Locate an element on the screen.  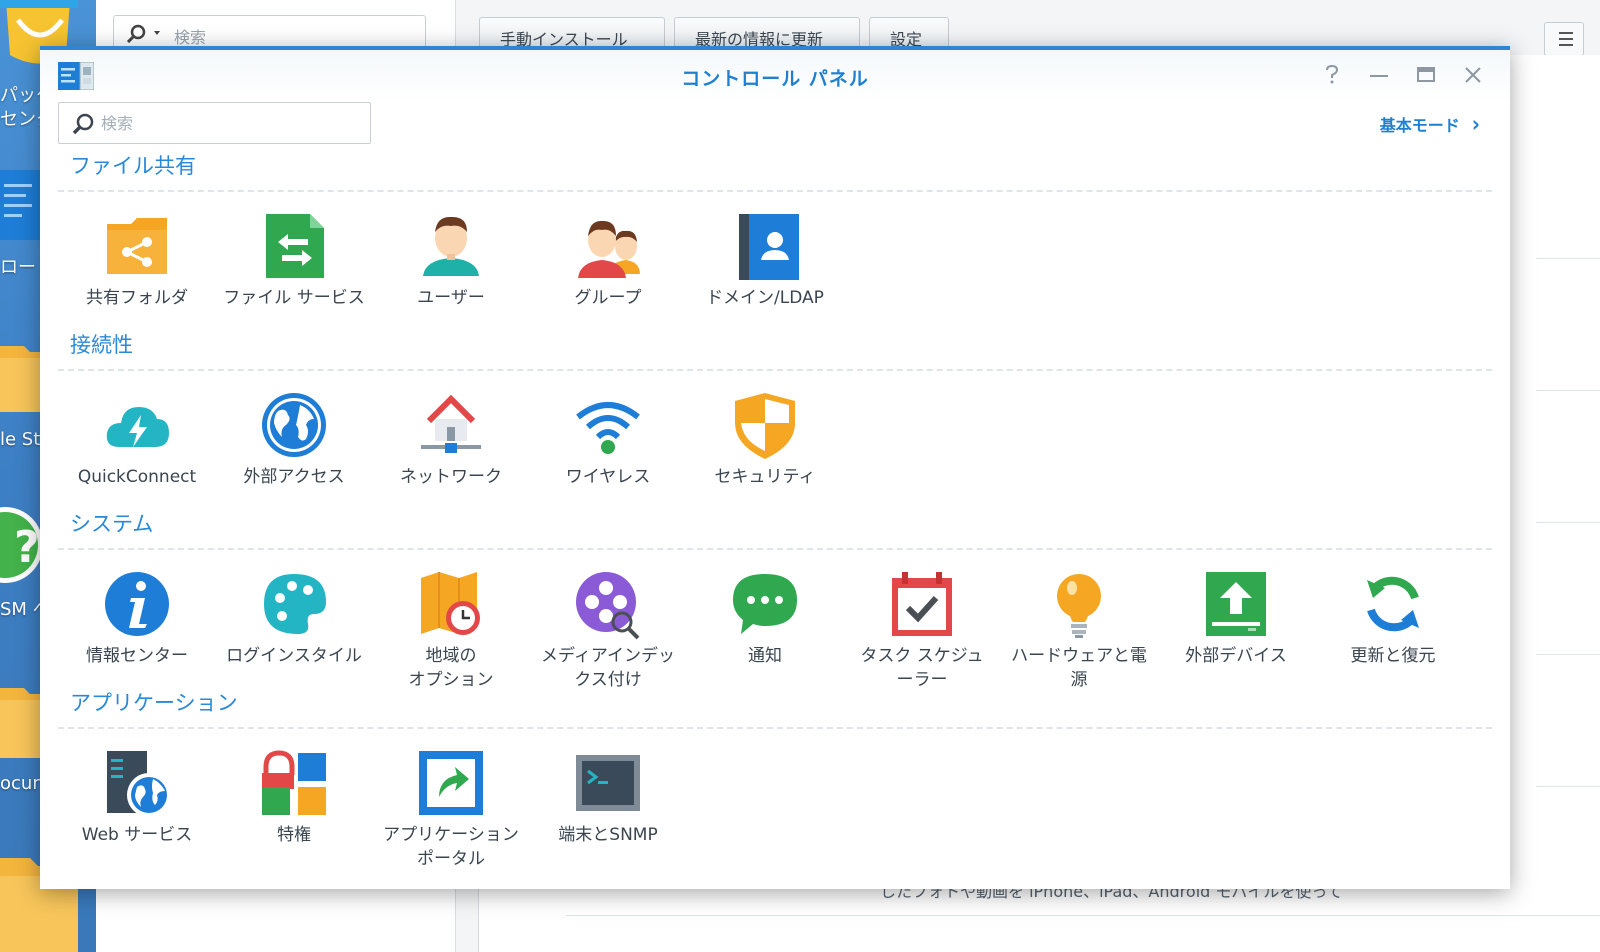
control-panel-item: ファイル サービス is located at coordinates (294, 260).